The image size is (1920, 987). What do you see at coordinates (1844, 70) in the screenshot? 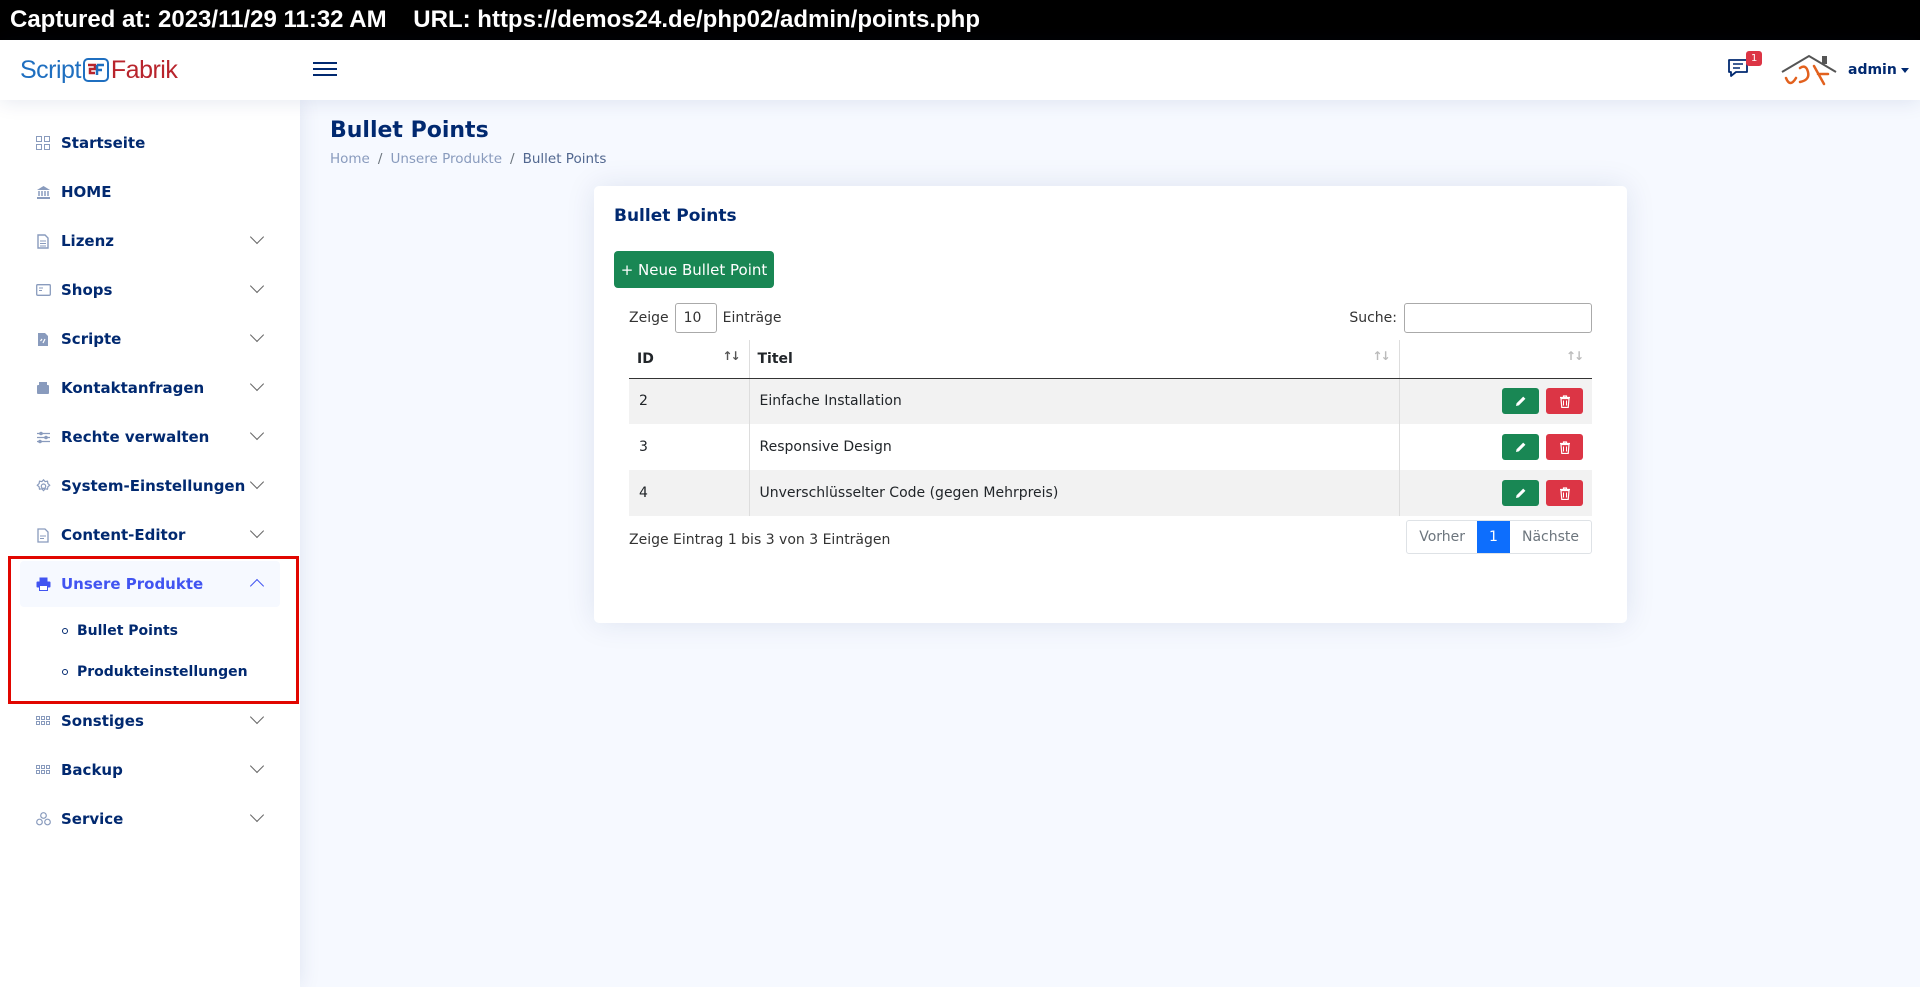
I see `user-menu: admin` at bounding box center [1844, 70].